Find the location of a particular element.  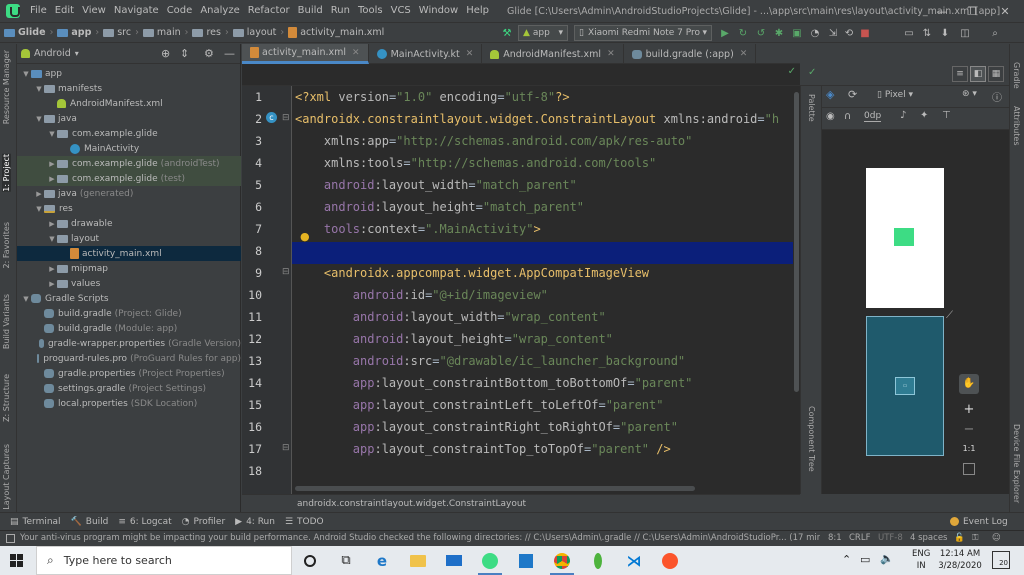

infer-constraints-icon: ✦ is located at coordinates (924, 115).